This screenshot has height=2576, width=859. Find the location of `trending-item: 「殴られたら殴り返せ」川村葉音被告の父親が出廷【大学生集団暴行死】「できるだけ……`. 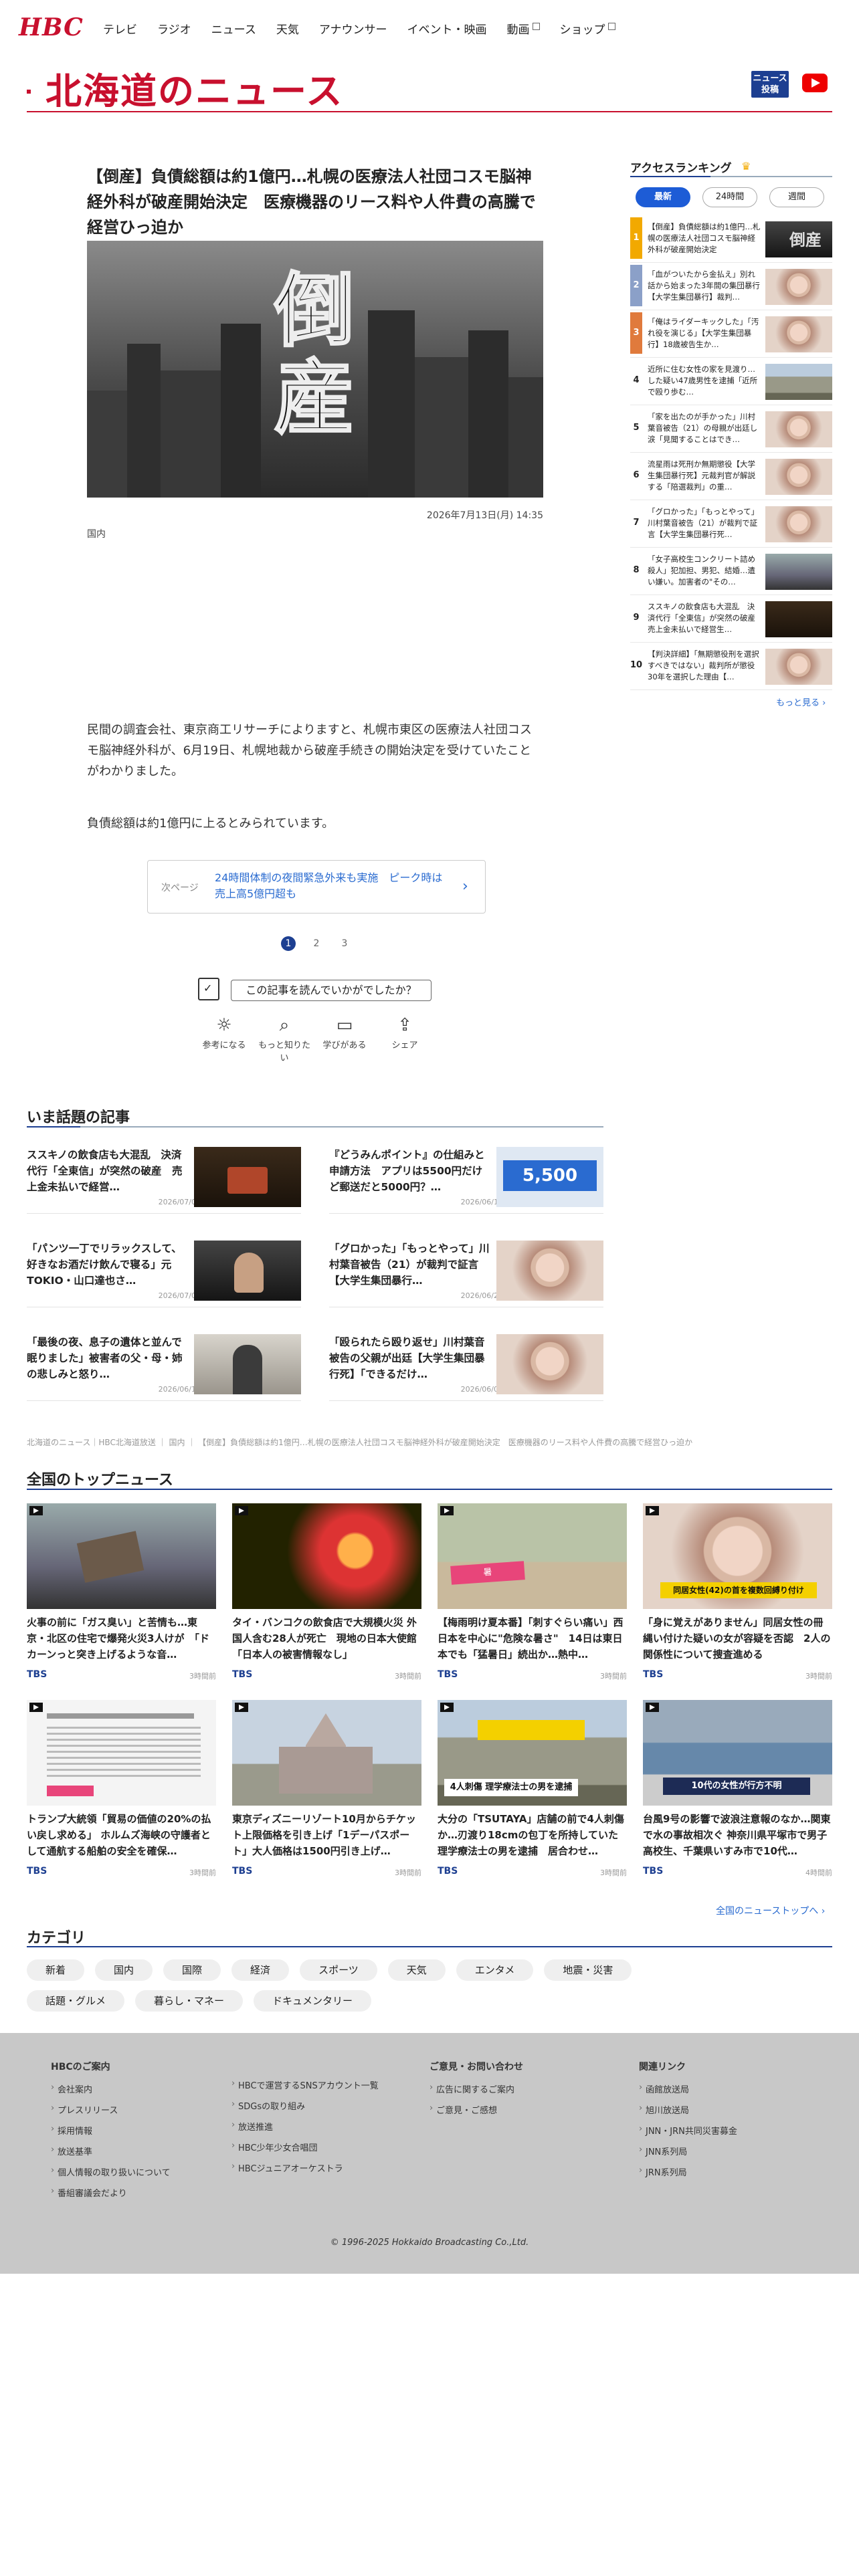

trending-item: 「殴られたら殴り返せ」川村葉音被告の父親が出廷【大学生集団暴行死】「できるだけ…… is located at coordinates (466, 1367).